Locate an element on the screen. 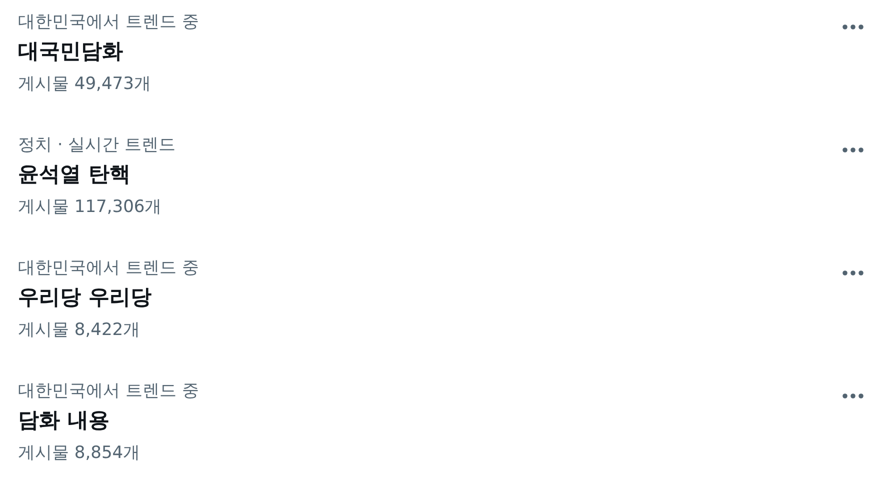  trend-context: 정치 · 실시간 트렌드 is located at coordinates (97, 145).